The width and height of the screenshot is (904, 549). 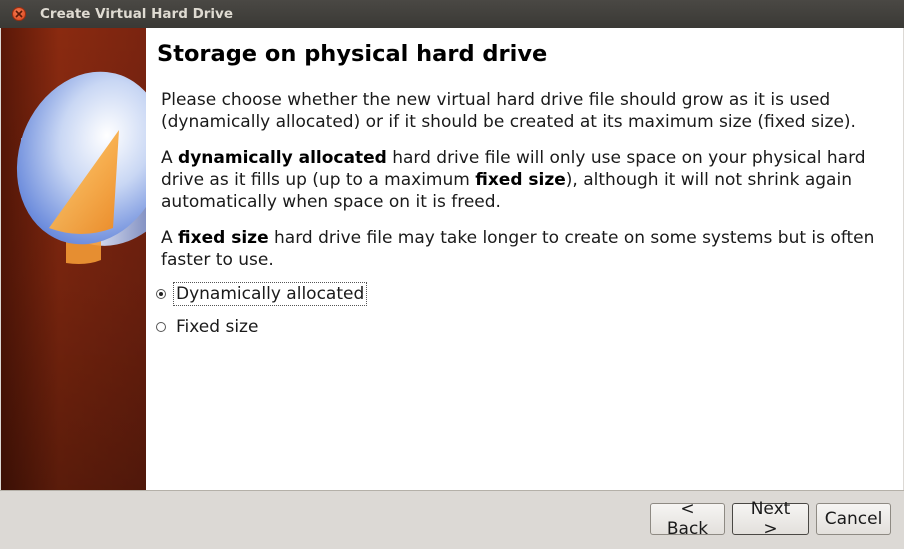 I want to click on back-button: < Back, so click(x=687, y=519).